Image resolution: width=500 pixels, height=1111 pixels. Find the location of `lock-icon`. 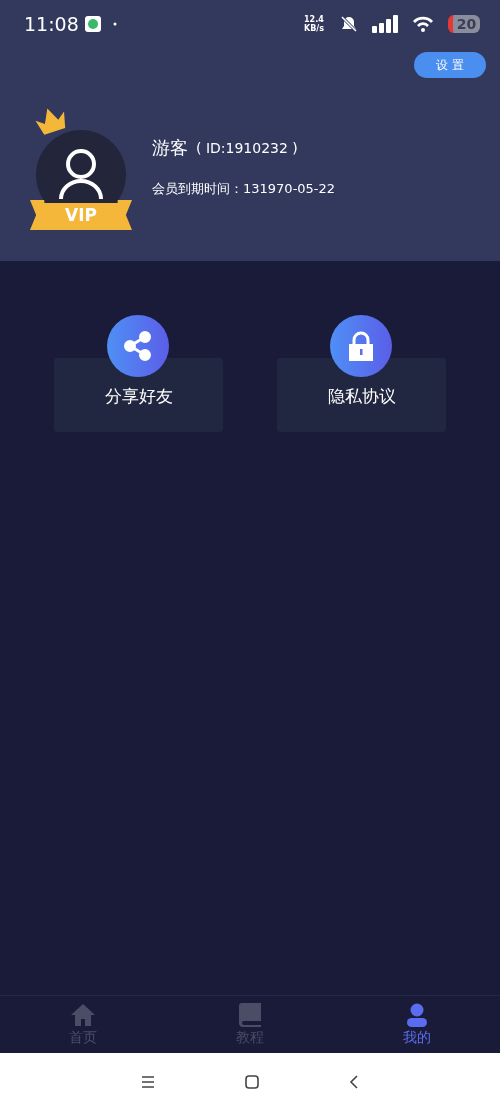

lock-icon is located at coordinates (361, 346).